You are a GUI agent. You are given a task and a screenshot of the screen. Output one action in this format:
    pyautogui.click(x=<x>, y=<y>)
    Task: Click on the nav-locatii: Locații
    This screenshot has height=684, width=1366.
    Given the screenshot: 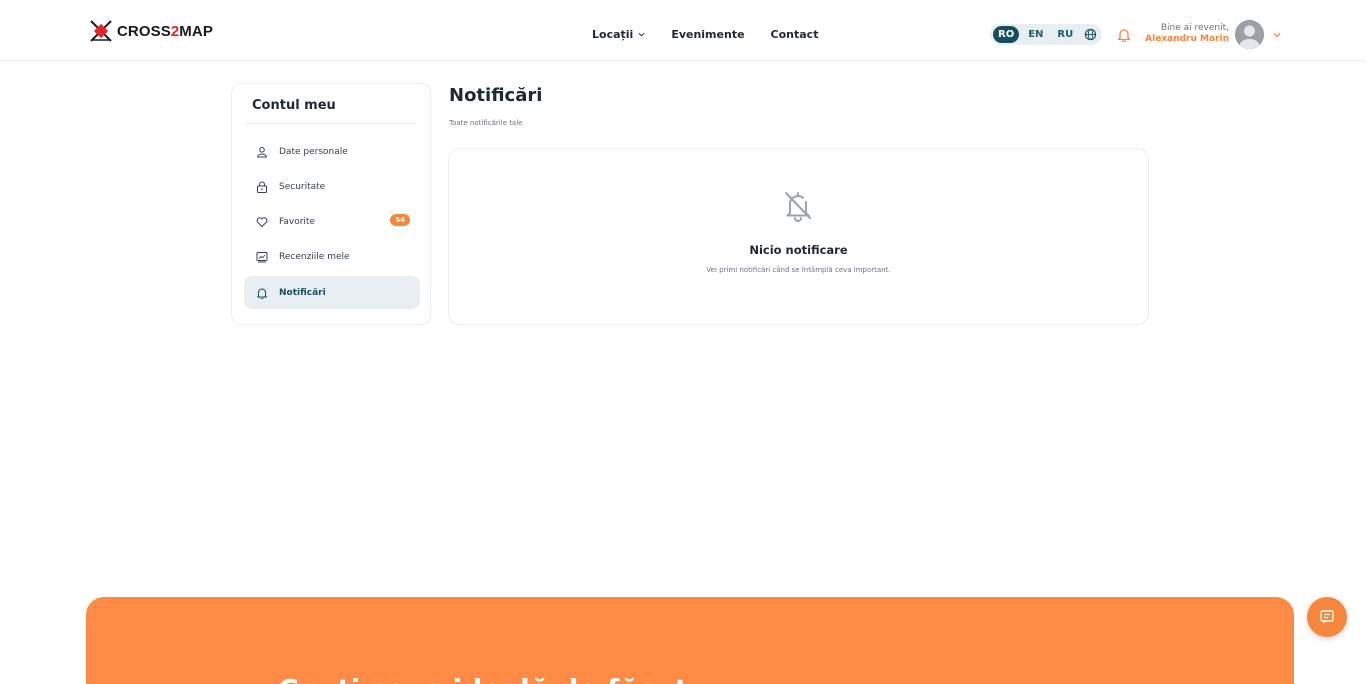 What is the action you would take?
    pyautogui.click(x=618, y=34)
    